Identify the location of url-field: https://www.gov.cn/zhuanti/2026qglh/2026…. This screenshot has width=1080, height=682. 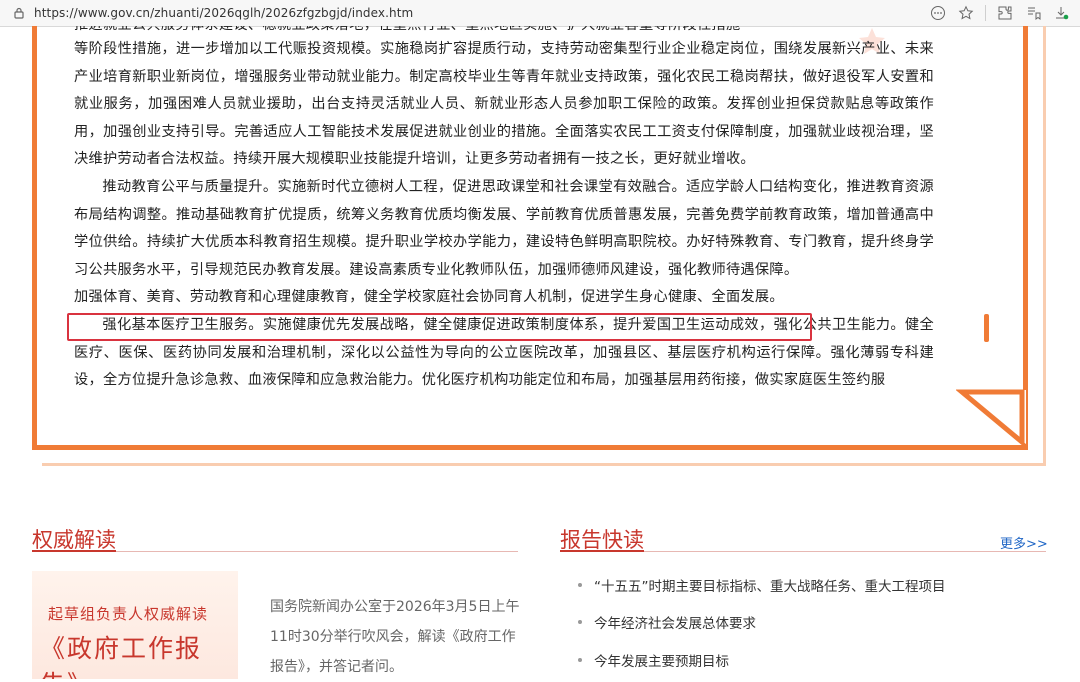
(223, 13).